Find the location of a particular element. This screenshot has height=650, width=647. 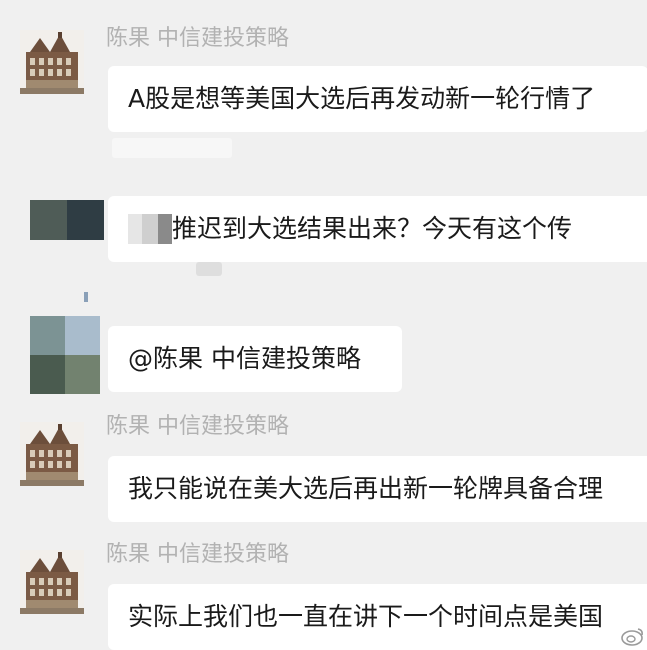

redaction-mosaic is located at coordinates (150, 231).